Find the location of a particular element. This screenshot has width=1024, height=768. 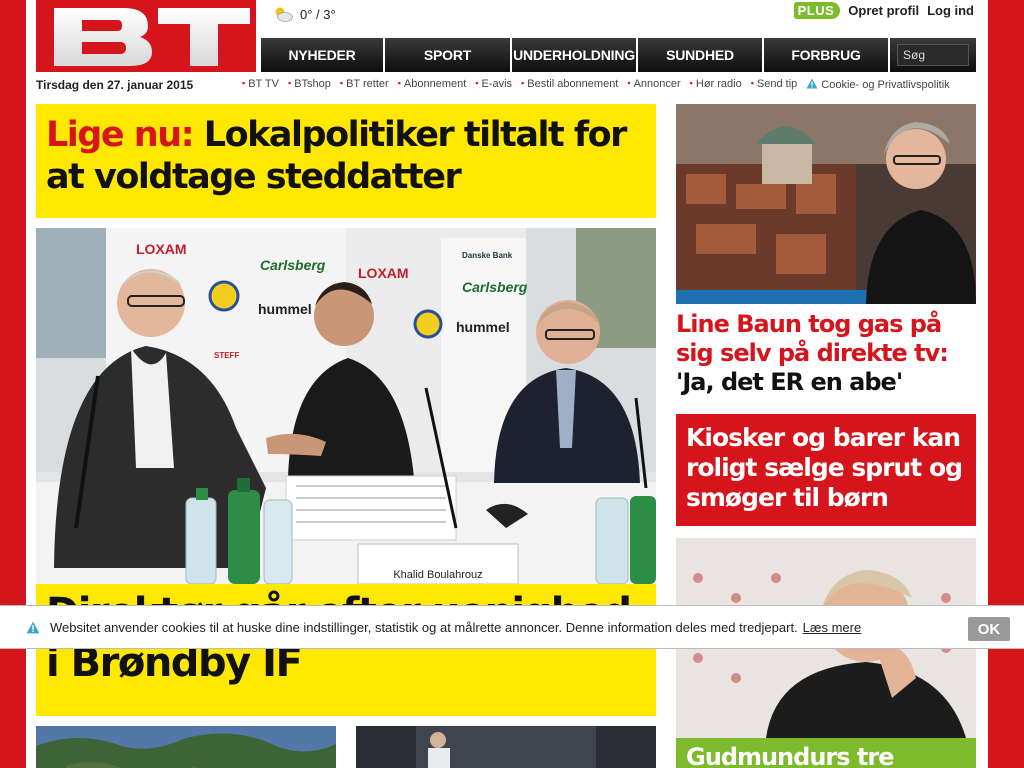

svg-text: hummel is located at coordinates (483, 327).